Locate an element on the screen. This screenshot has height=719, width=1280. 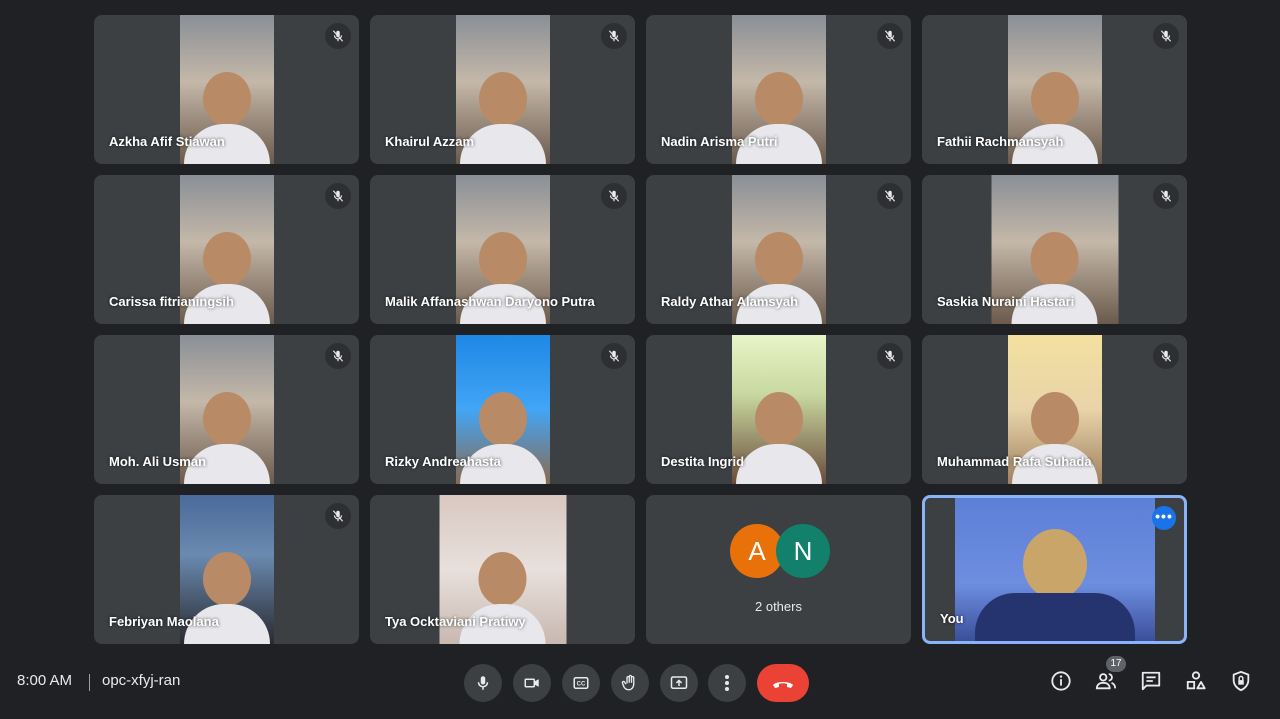
present-screen-button is located at coordinates (679, 683).